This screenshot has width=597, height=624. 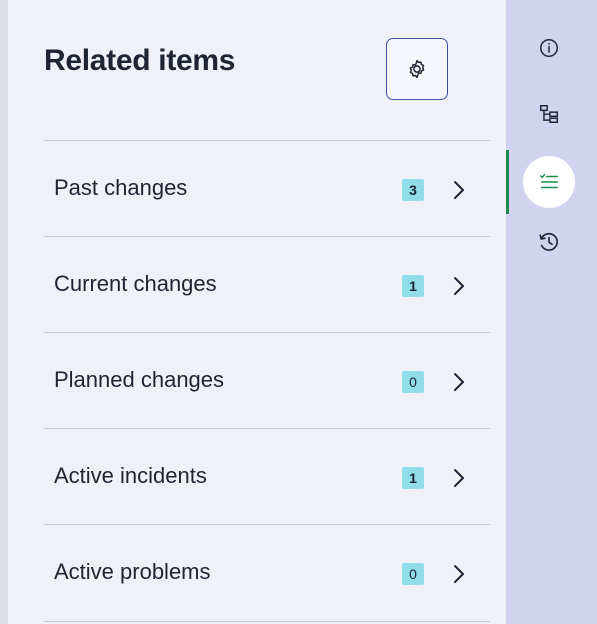 I want to click on item-label: Current changes, so click(x=135, y=283).